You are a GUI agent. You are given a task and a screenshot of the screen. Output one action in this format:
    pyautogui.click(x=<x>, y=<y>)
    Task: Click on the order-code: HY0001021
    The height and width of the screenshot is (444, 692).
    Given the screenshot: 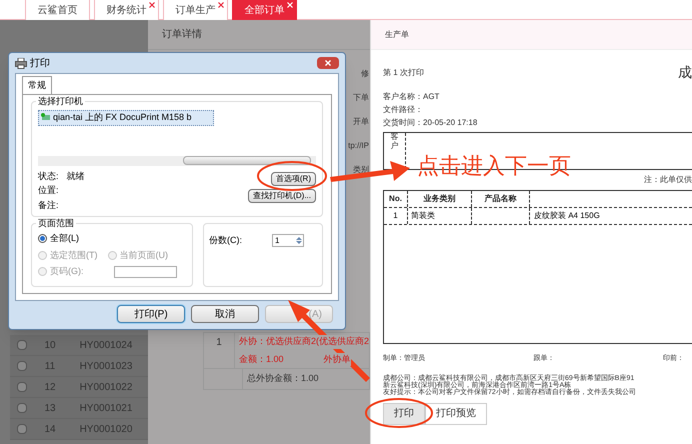 What is the action you would take?
    pyautogui.click(x=106, y=409)
    